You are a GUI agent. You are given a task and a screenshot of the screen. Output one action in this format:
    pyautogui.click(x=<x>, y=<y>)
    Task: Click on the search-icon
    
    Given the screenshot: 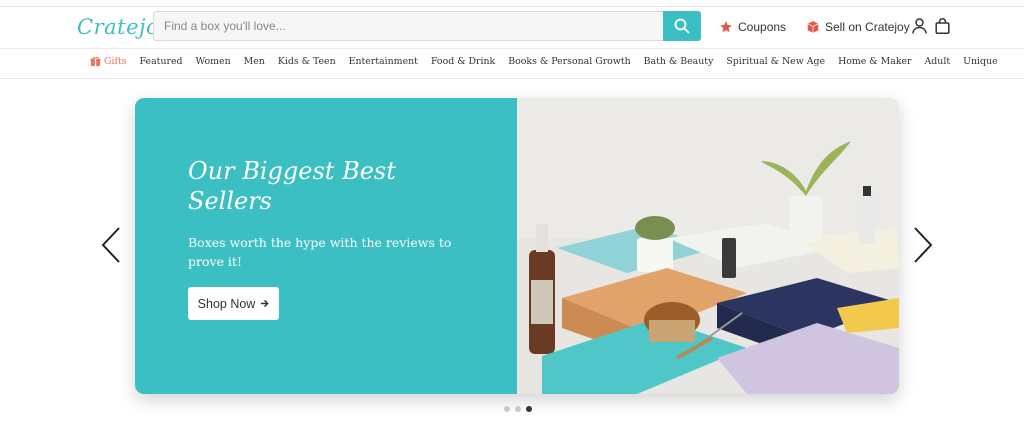 What is the action you would take?
    pyautogui.click(x=682, y=26)
    